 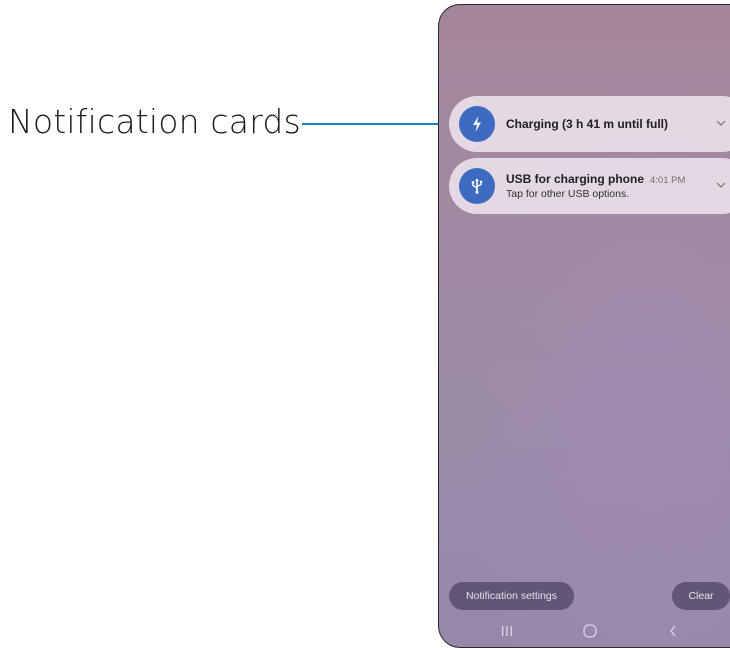 I want to click on callout-pointer-line, so click(x=376, y=124).